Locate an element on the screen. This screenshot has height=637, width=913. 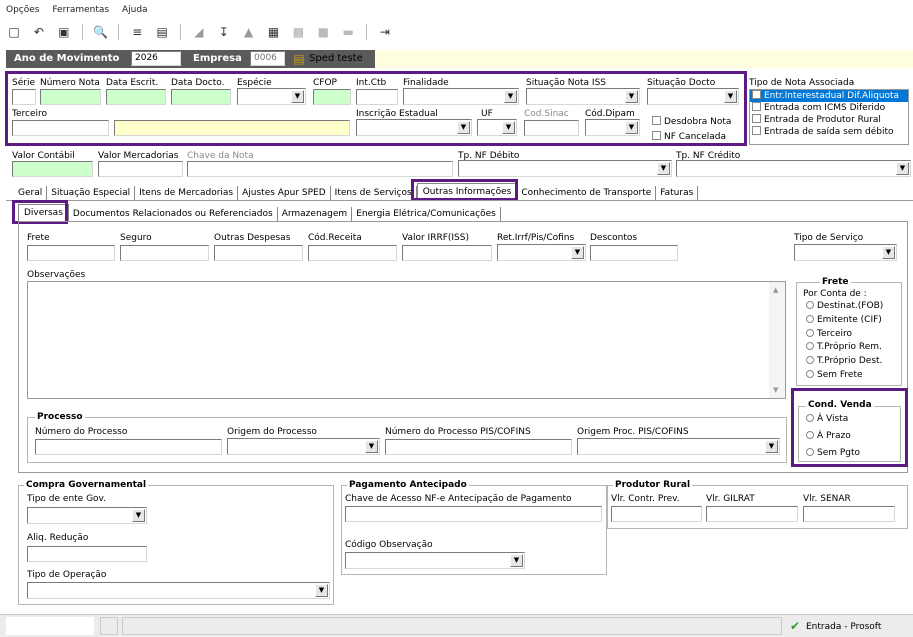
gilrat-field is located at coordinates (752, 514).